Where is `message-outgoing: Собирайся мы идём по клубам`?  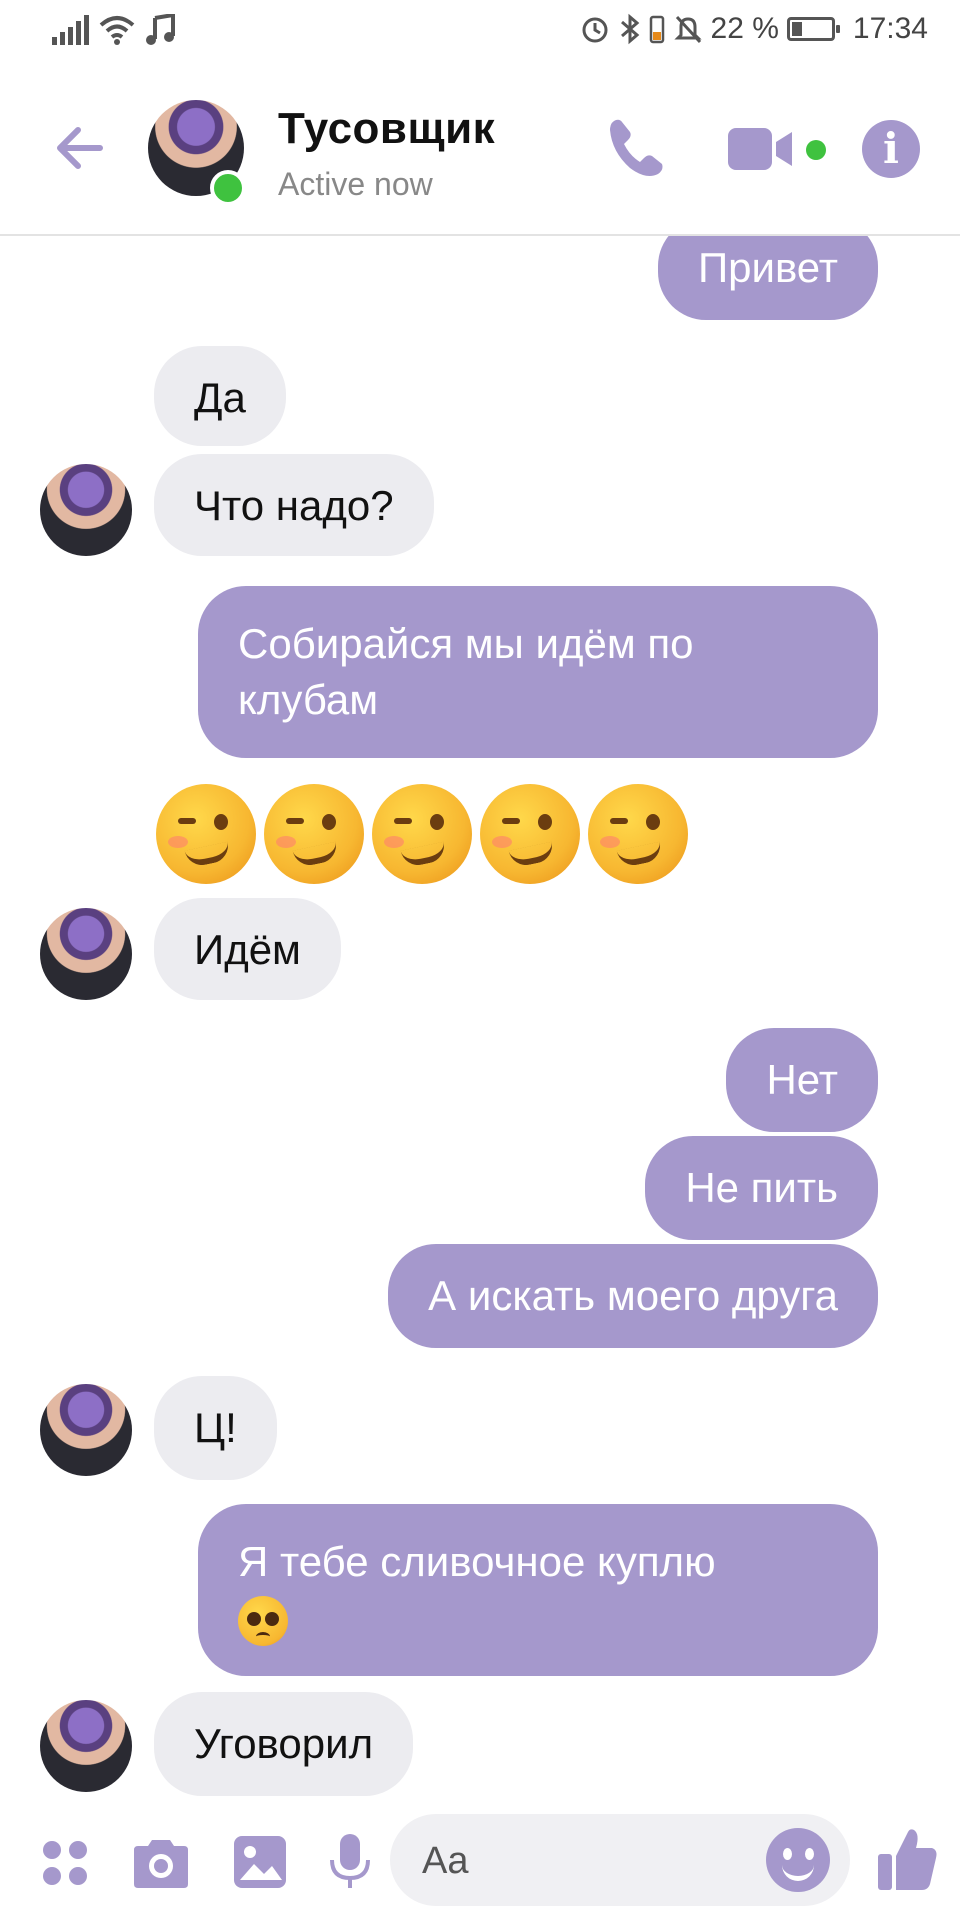 message-outgoing: Собирайся мы идём по клубам is located at coordinates (538, 672).